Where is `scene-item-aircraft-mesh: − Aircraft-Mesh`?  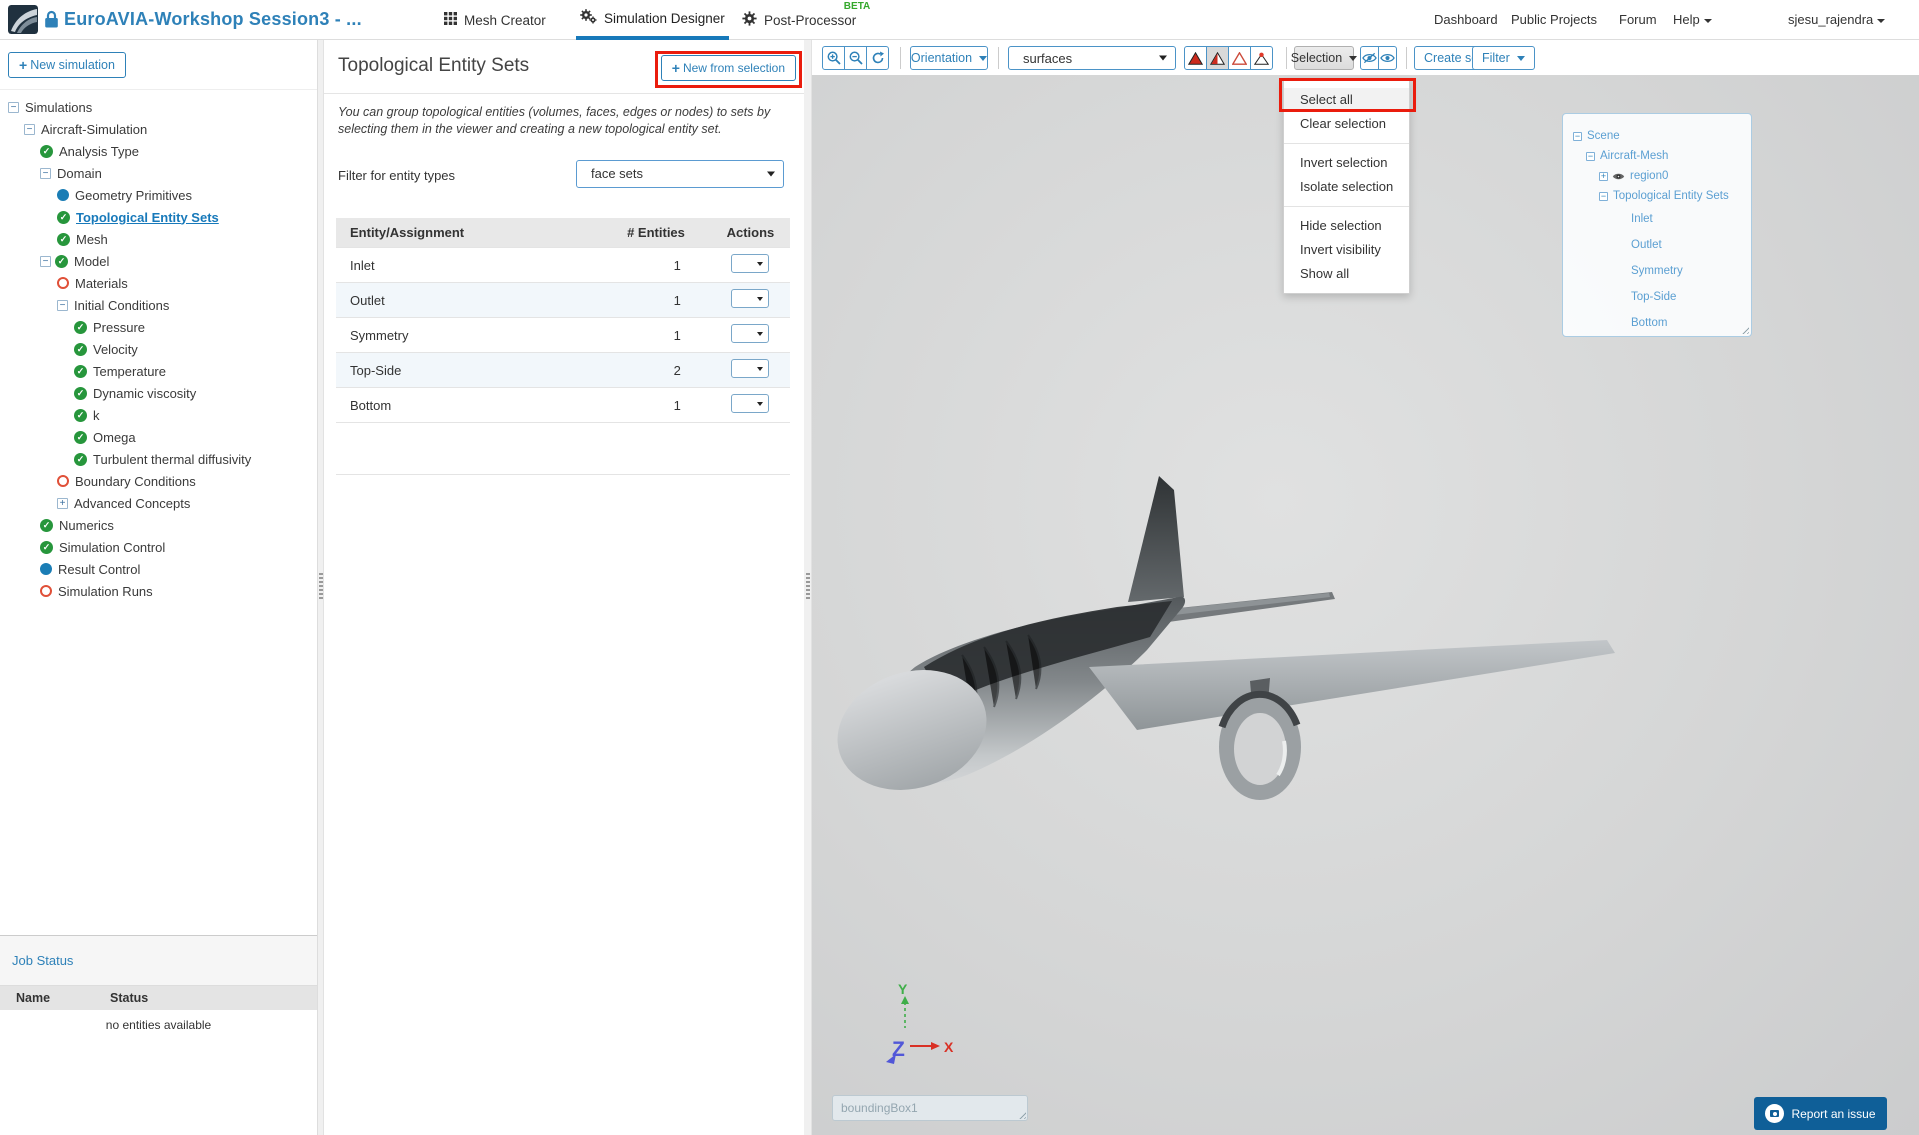
scene-item-aircraft-mesh: − Aircraft-Mesh is located at coordinates (1657, 156).